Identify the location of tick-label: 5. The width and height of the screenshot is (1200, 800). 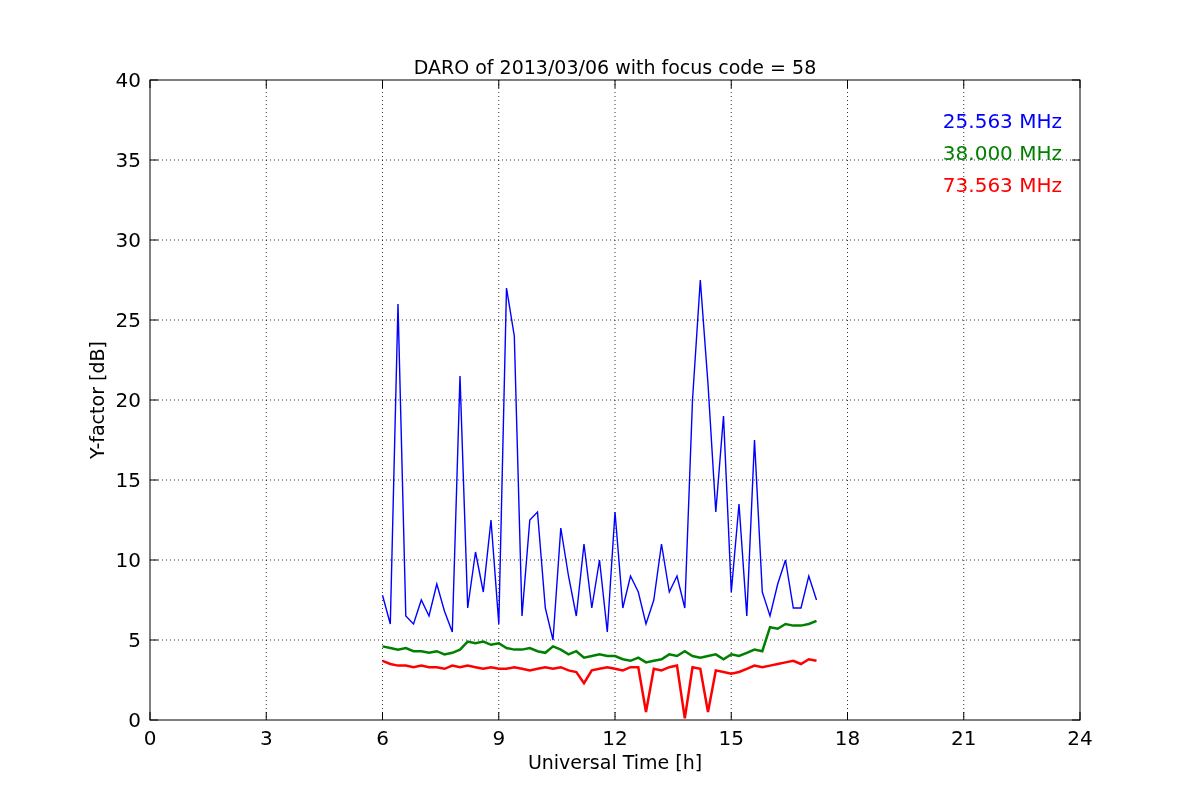
(134, 640).